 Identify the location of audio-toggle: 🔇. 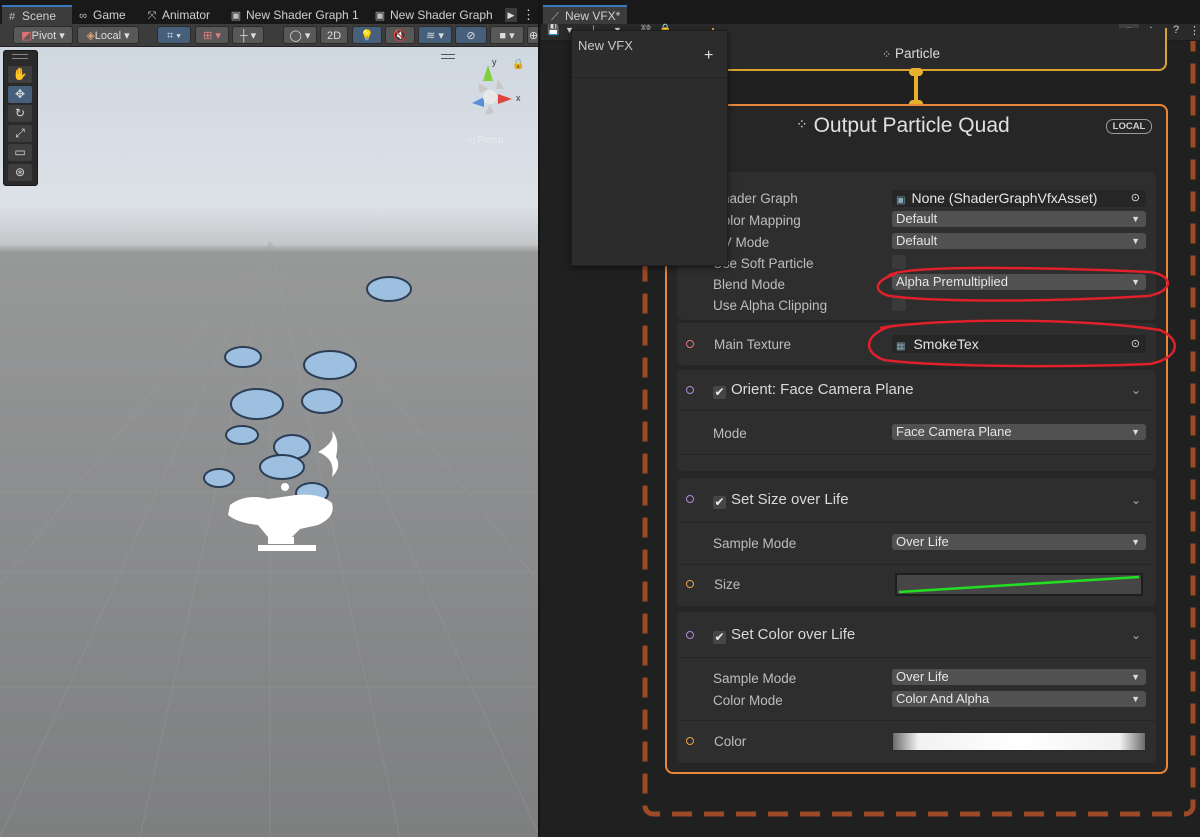
(400, 35).